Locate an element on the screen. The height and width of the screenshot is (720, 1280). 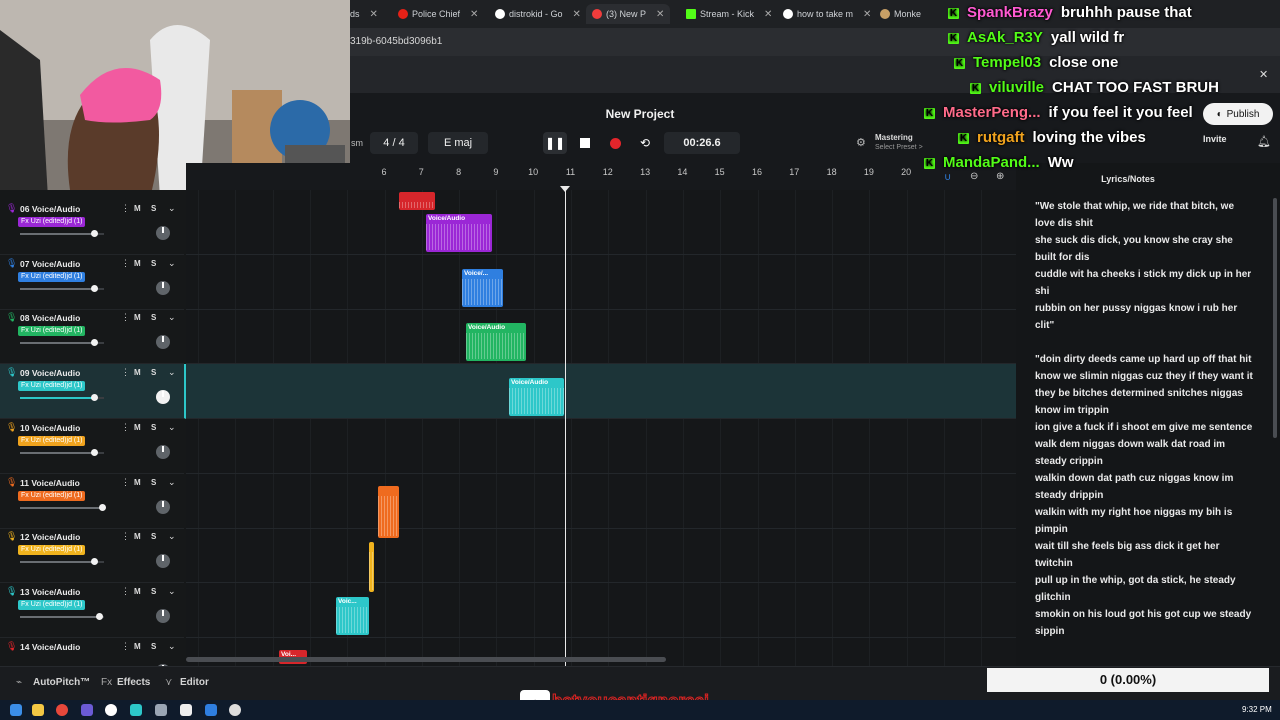
obs-icon is located at coordinates (111, 710).